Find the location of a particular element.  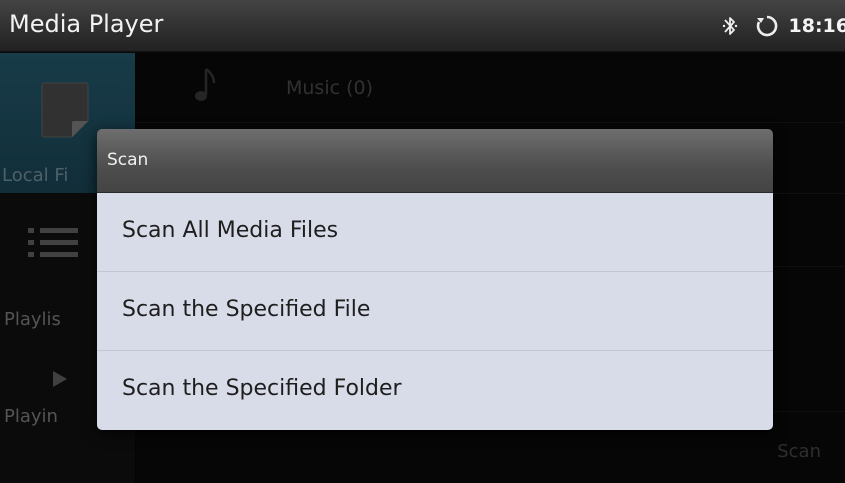

dialog-title: Scan is located at coordinates (128, 160).